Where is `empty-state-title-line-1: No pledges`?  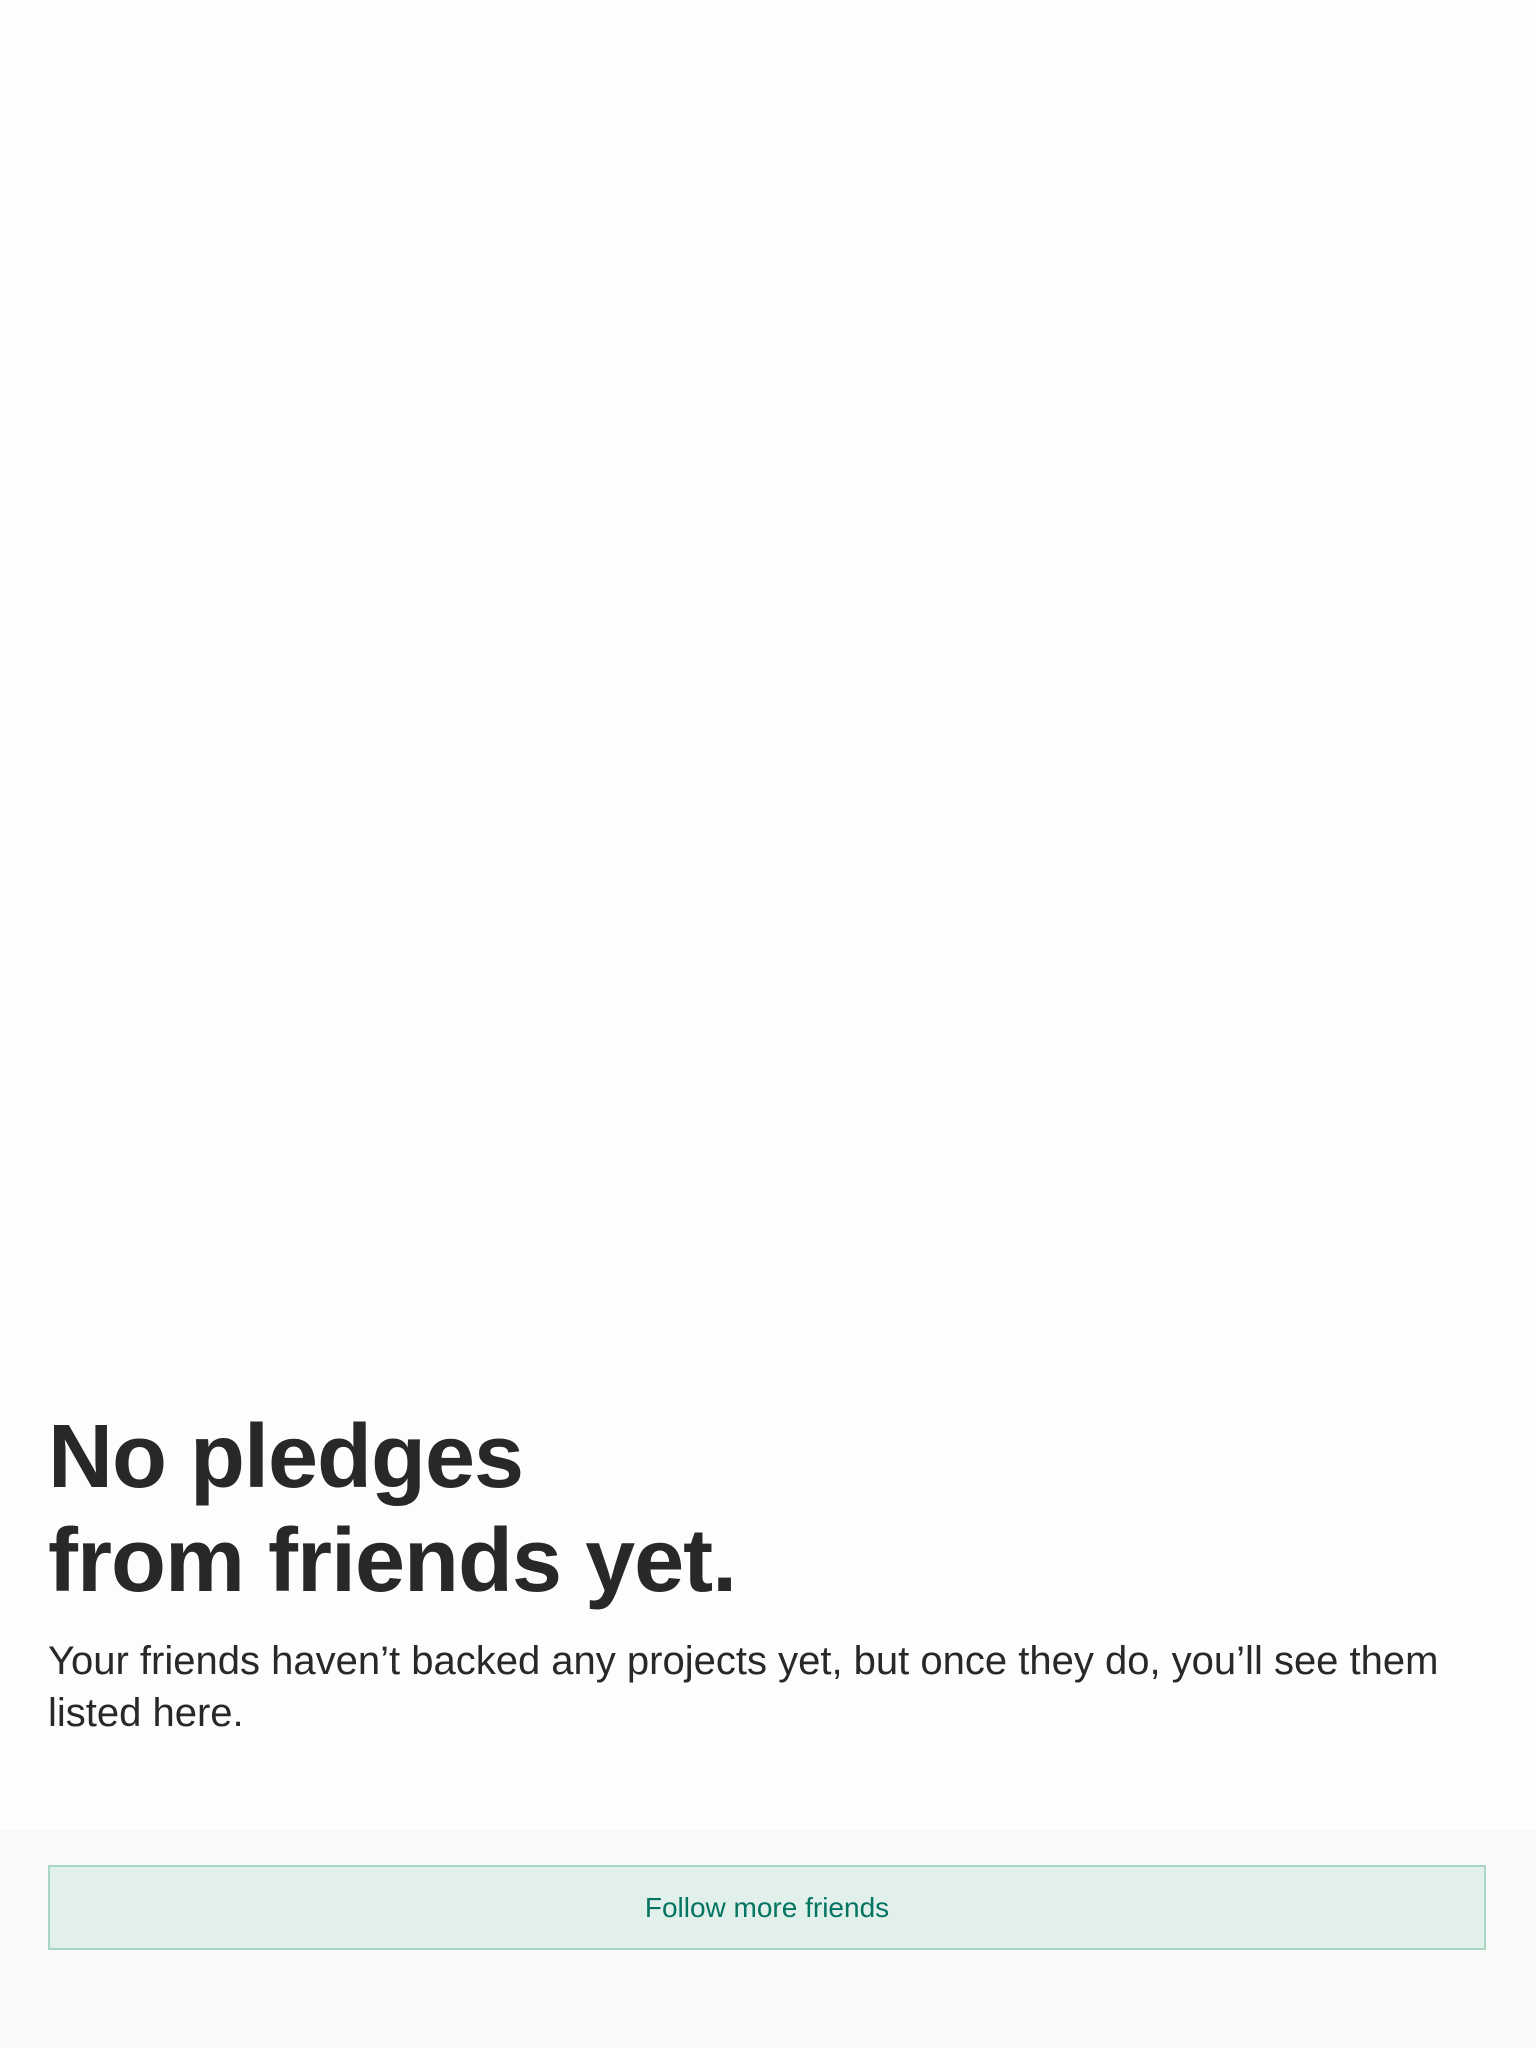
empty-state-title-line-1: No pledges is located at coordinates (286, 1457).